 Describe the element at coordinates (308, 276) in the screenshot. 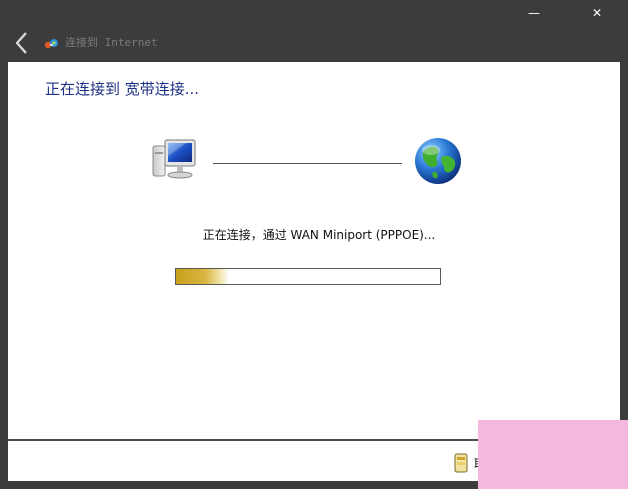

I see `progress-bar` at that location.